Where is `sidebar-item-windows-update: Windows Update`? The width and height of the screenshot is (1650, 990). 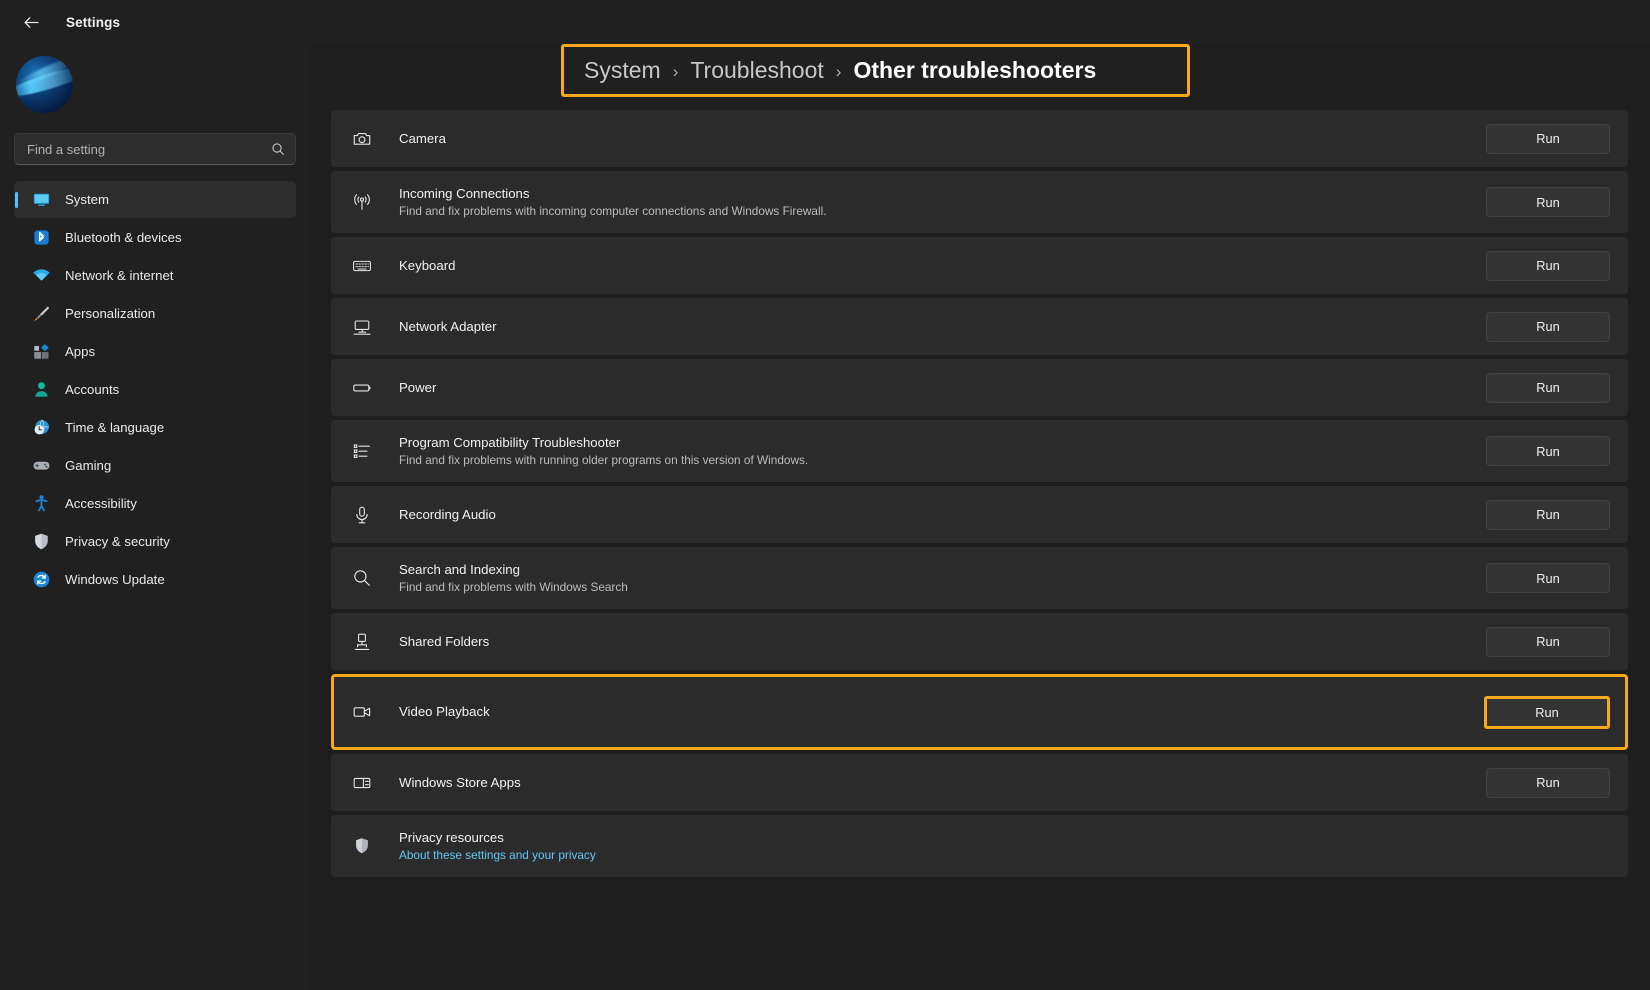 sidebar-item-windows-update: Windows Update is located at coordinates (155, 579).